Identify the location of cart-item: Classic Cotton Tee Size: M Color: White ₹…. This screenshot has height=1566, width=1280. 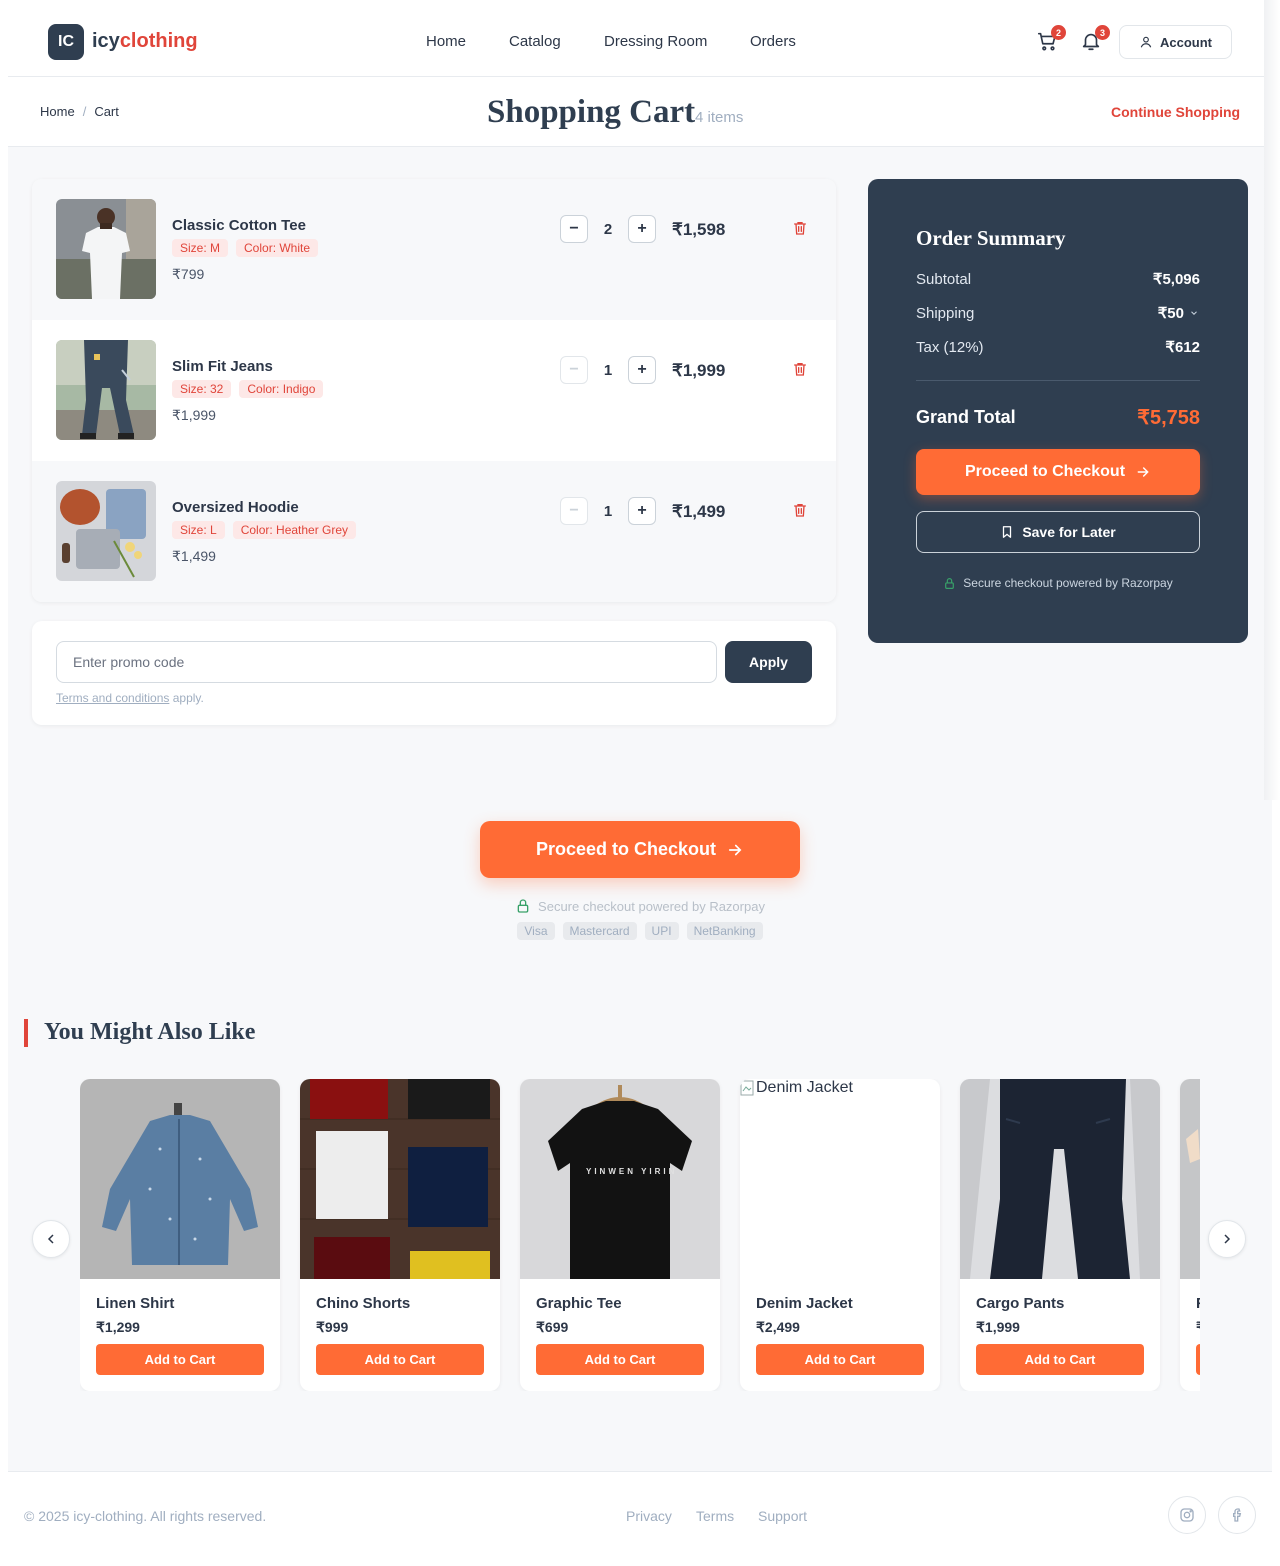
(434, 249).